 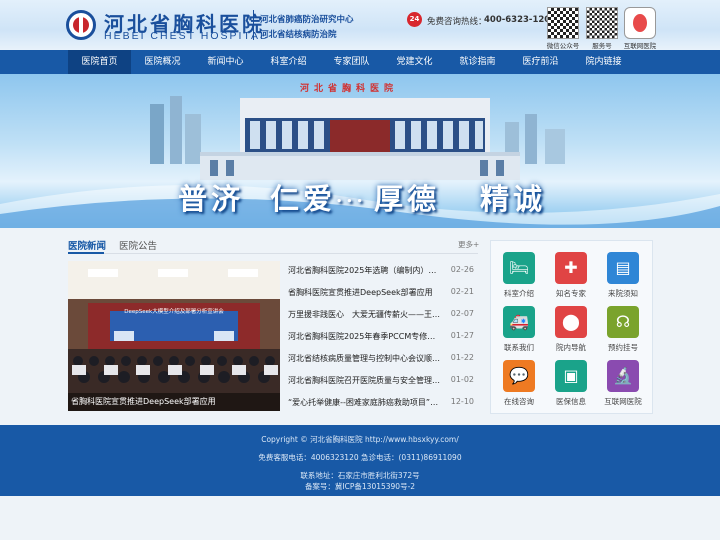 What do you see at coordinates (513, 199) in the screenshot?
I see `slogan-word-4: 精诚` at bounding box center [513, 199].